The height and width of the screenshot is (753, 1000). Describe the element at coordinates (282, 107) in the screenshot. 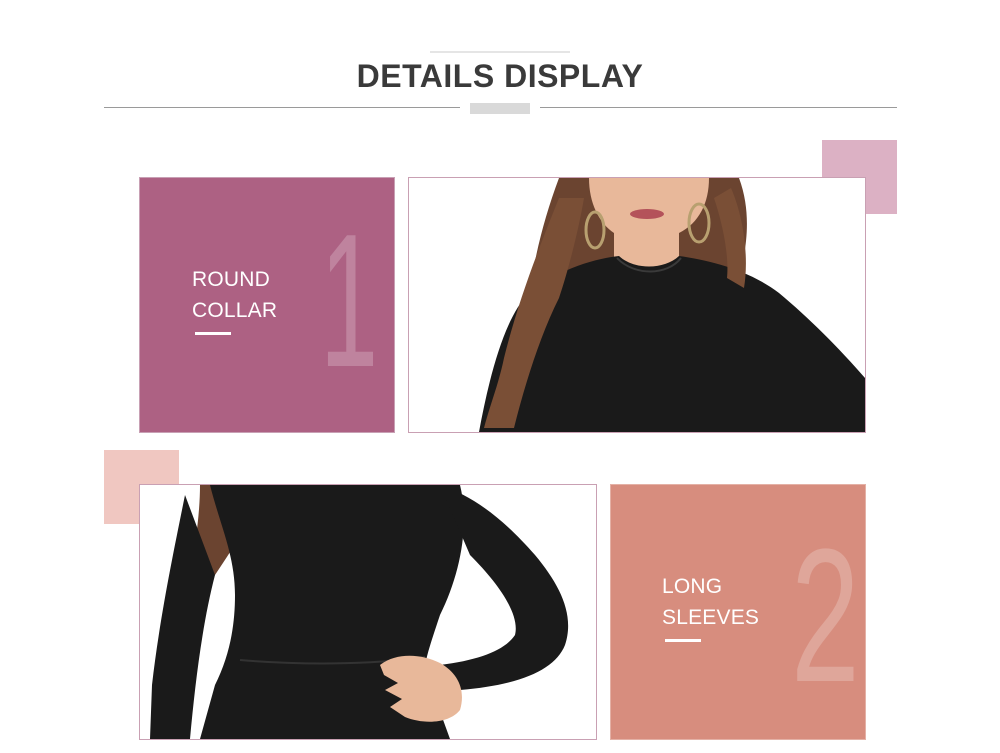

I see `title-divider-left` at that location.